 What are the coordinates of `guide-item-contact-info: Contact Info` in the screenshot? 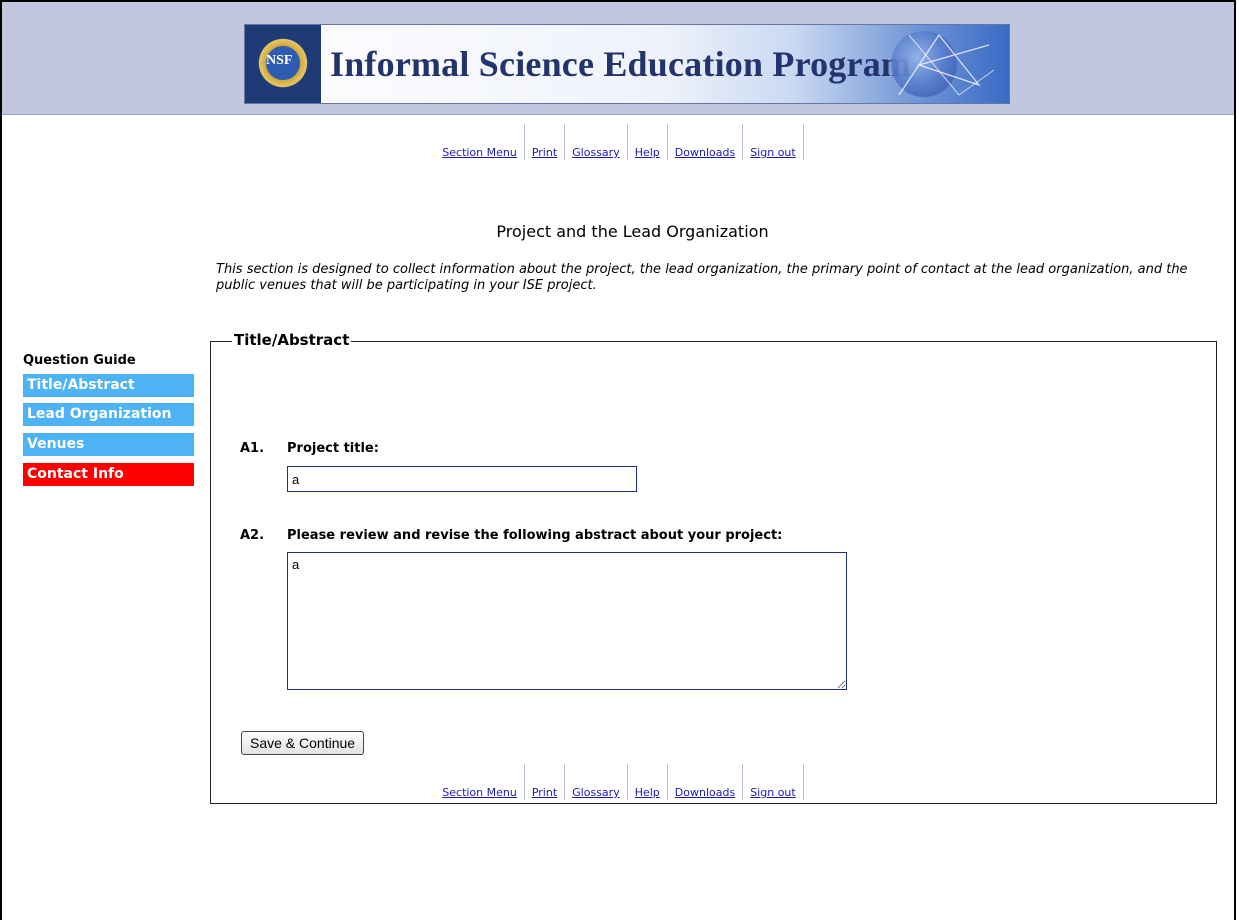 It's located at (108, 474).